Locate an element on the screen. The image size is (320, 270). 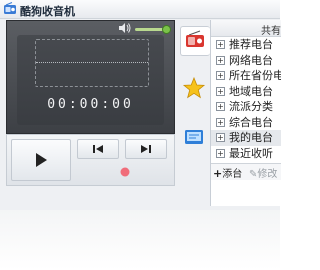
list-item-label: 所在省份电台 is located at coordinates (255, 75).